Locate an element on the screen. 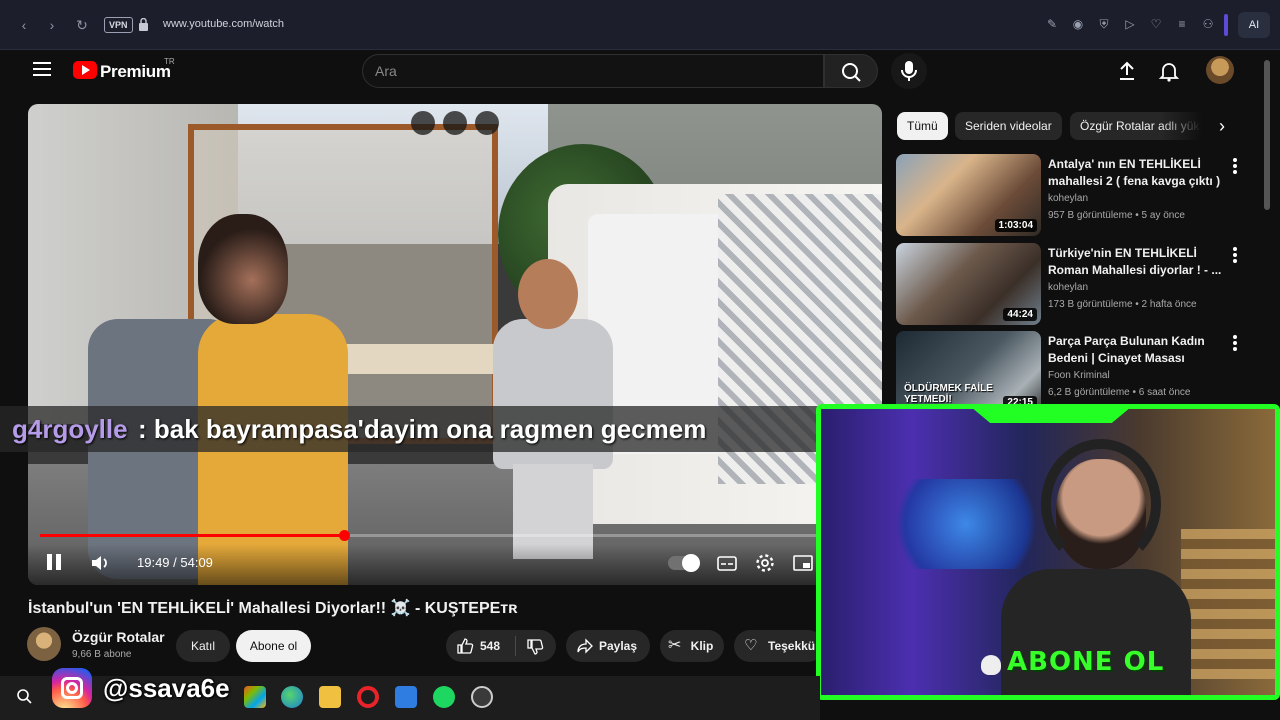 This screenshot has width=1280, height=720. edit-icon: ✎ is located at coordinates (1052, 24).